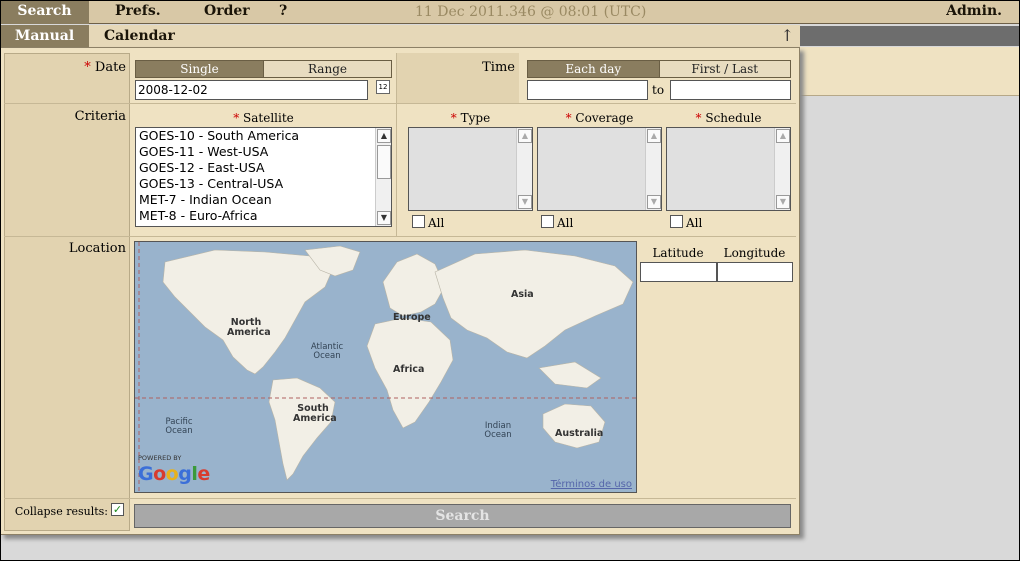 The image size is (1020, 561). I want to click on europe-shape, so click(414, 285).